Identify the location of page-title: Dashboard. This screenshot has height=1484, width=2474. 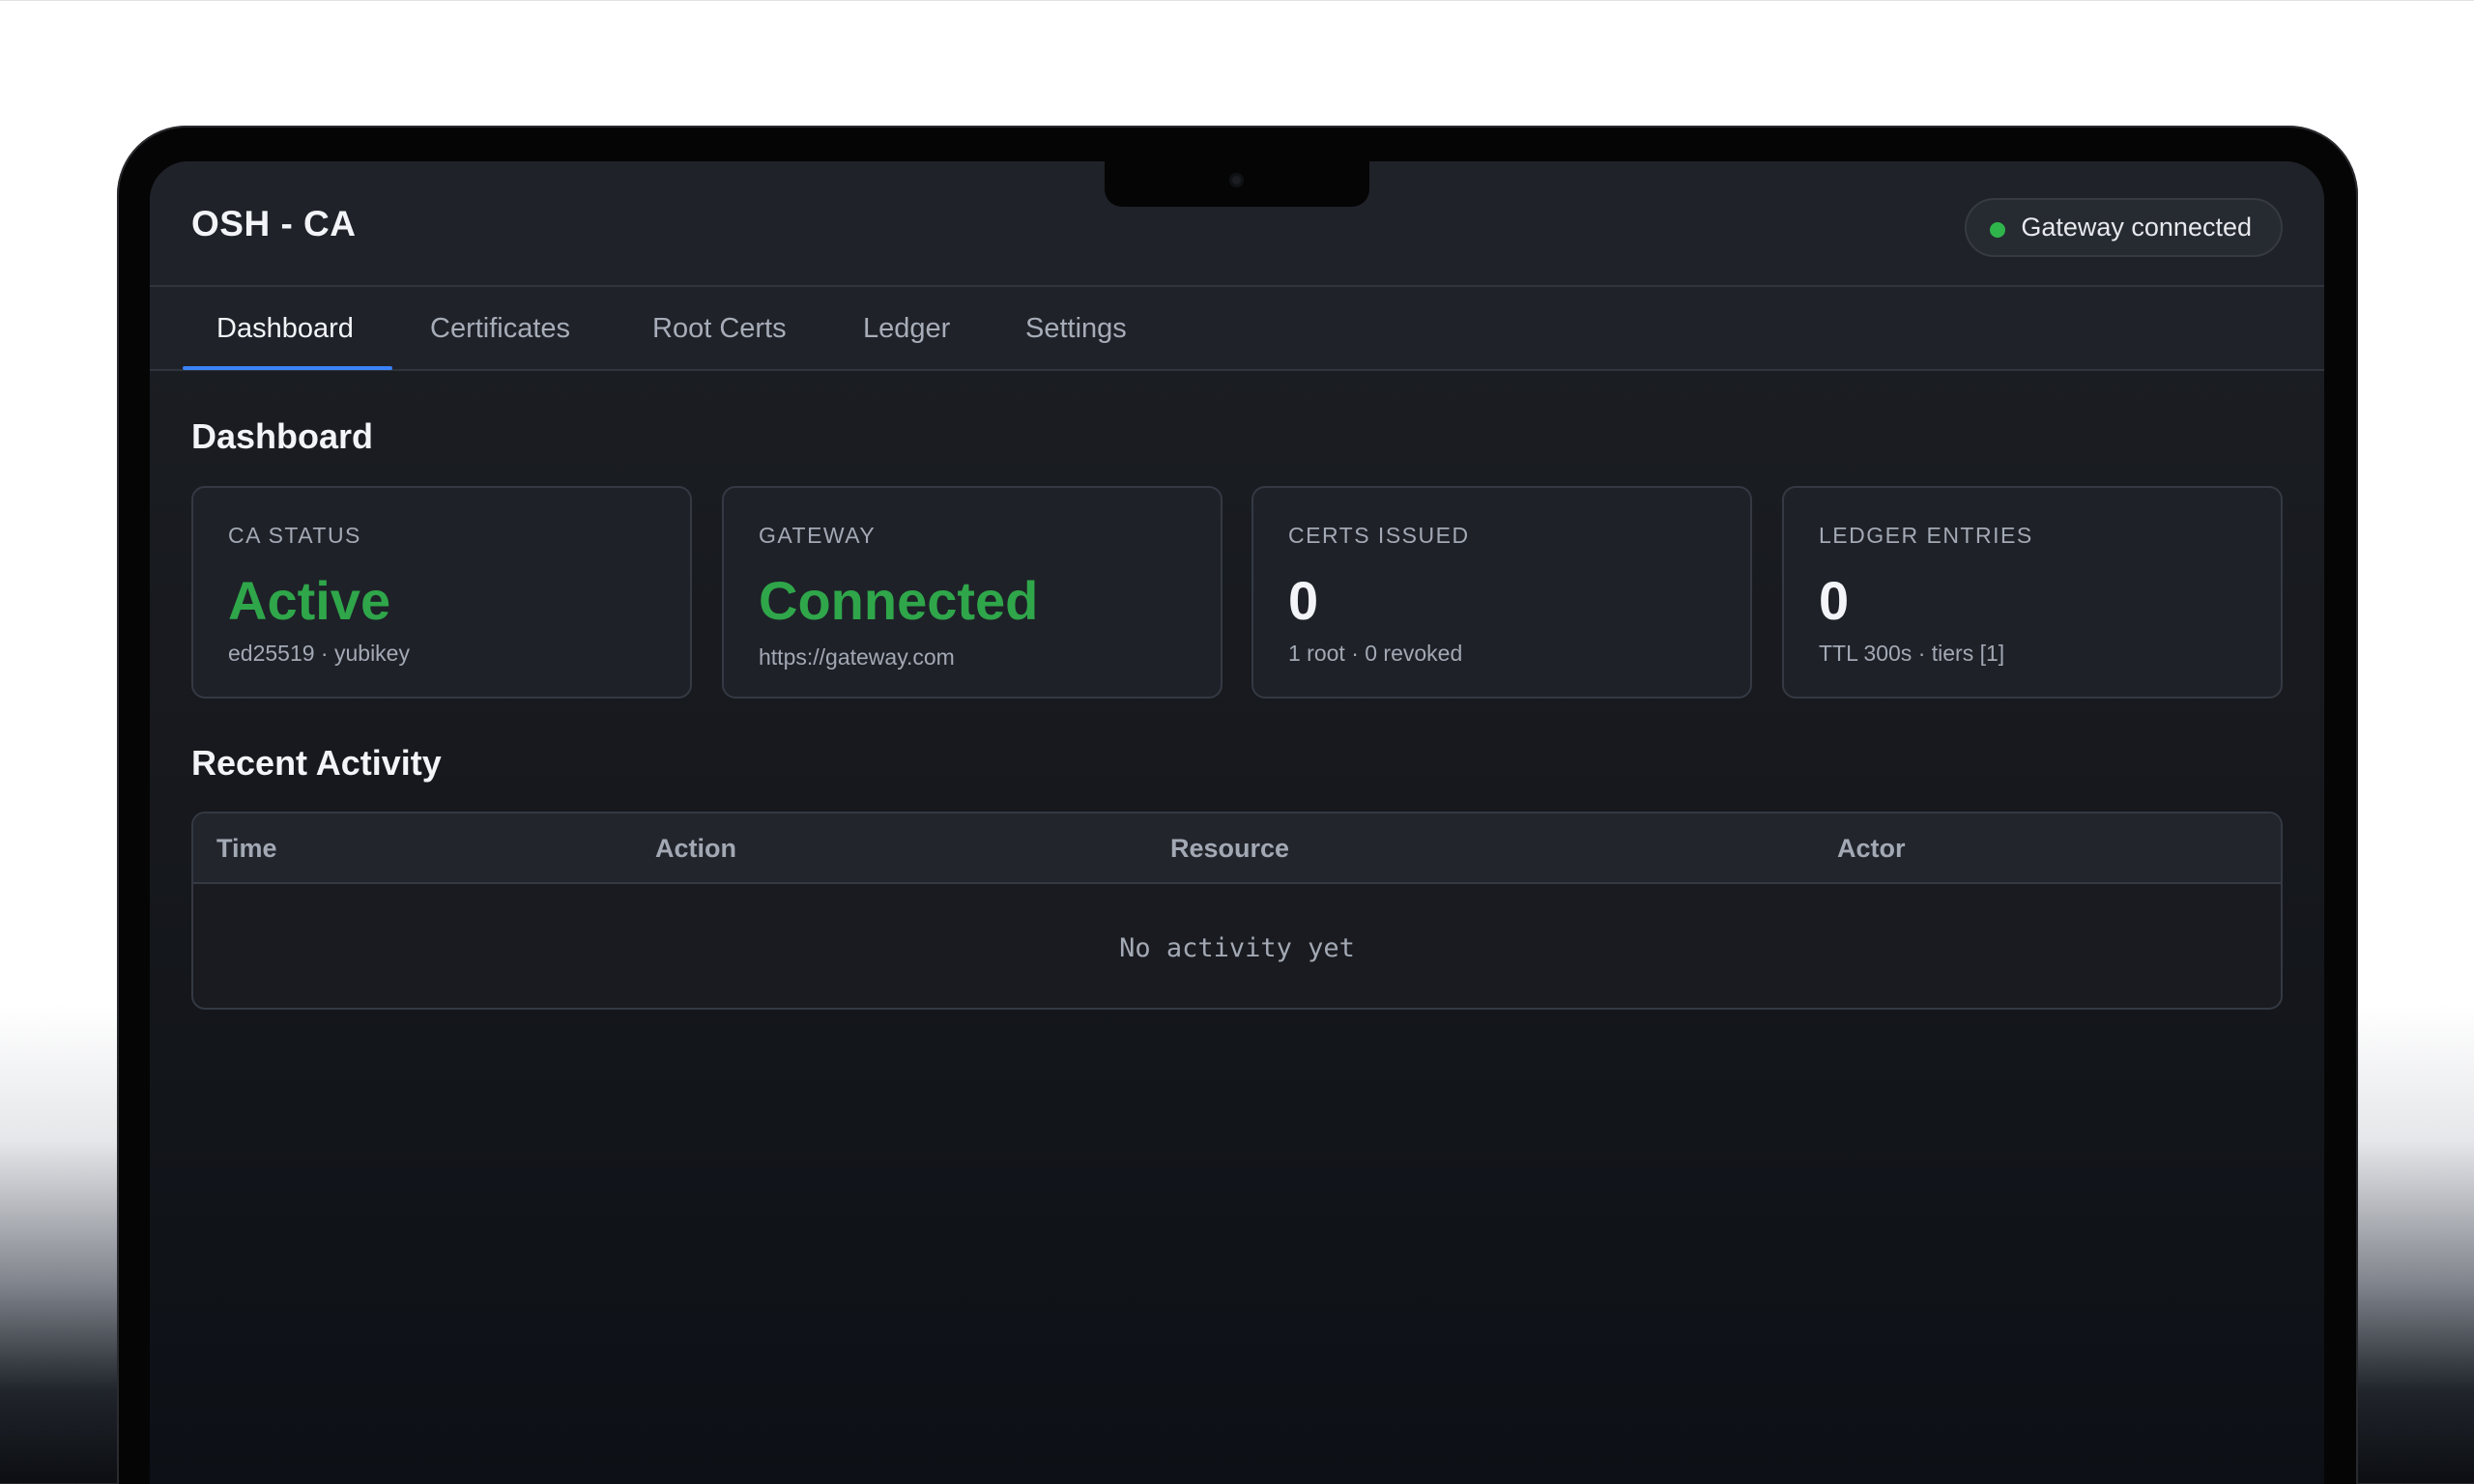
(283, 436).